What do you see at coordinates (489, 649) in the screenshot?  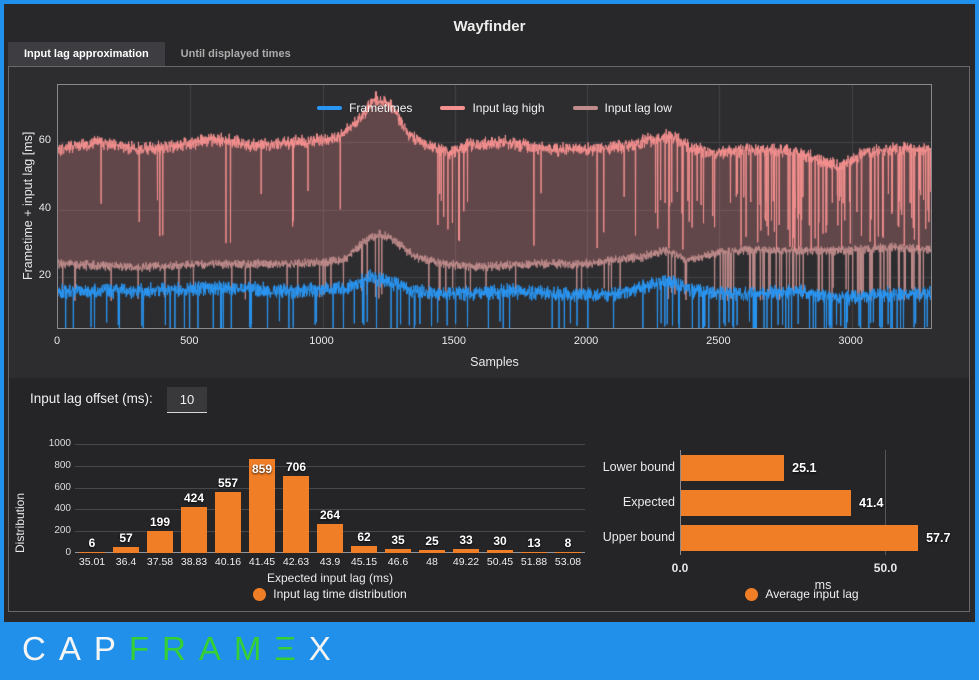 I see `footer-bar: CAPFRAMΞX` at bounding box center [489, 649].